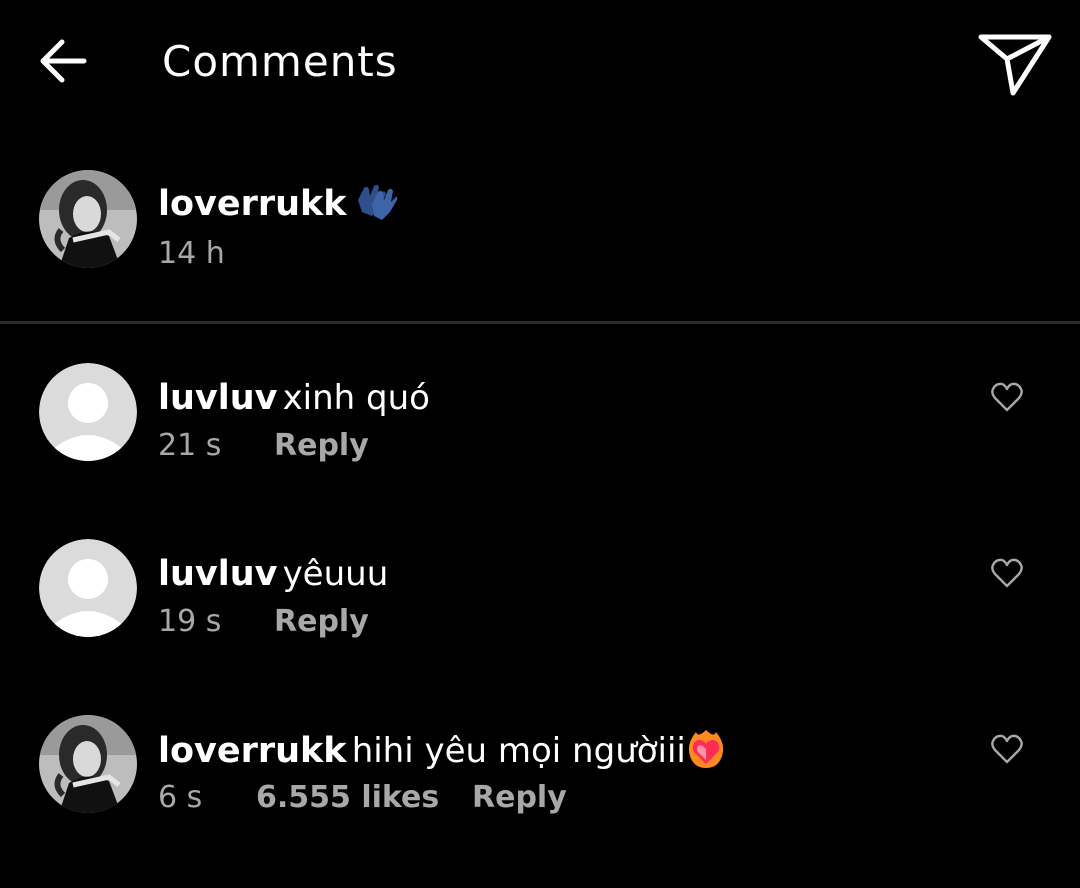  I want to click on back-button, so click(63, 61).